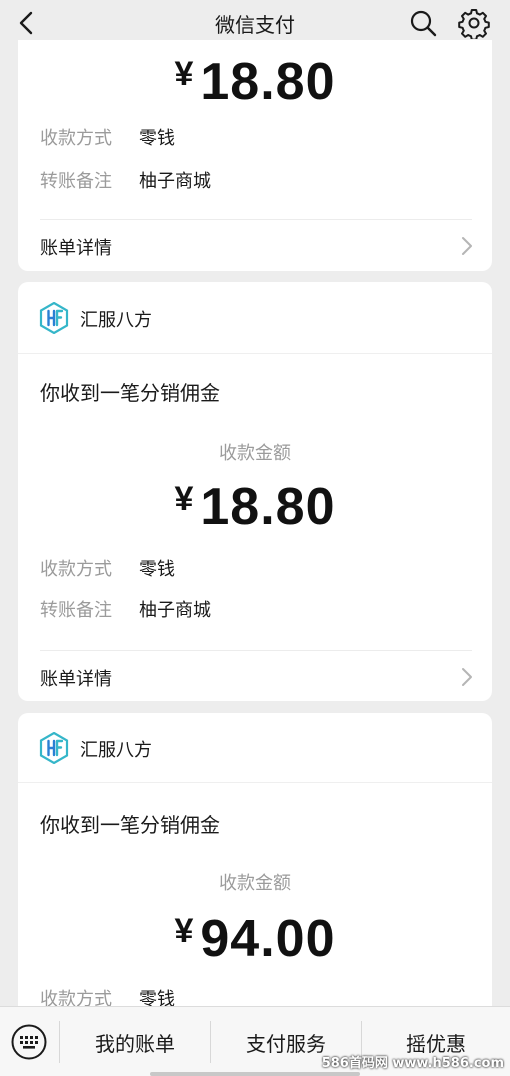  Describe the element at coordinates (135, 1041) in the screenshot. I see `tab-my-bills: 我的账单` at that location.